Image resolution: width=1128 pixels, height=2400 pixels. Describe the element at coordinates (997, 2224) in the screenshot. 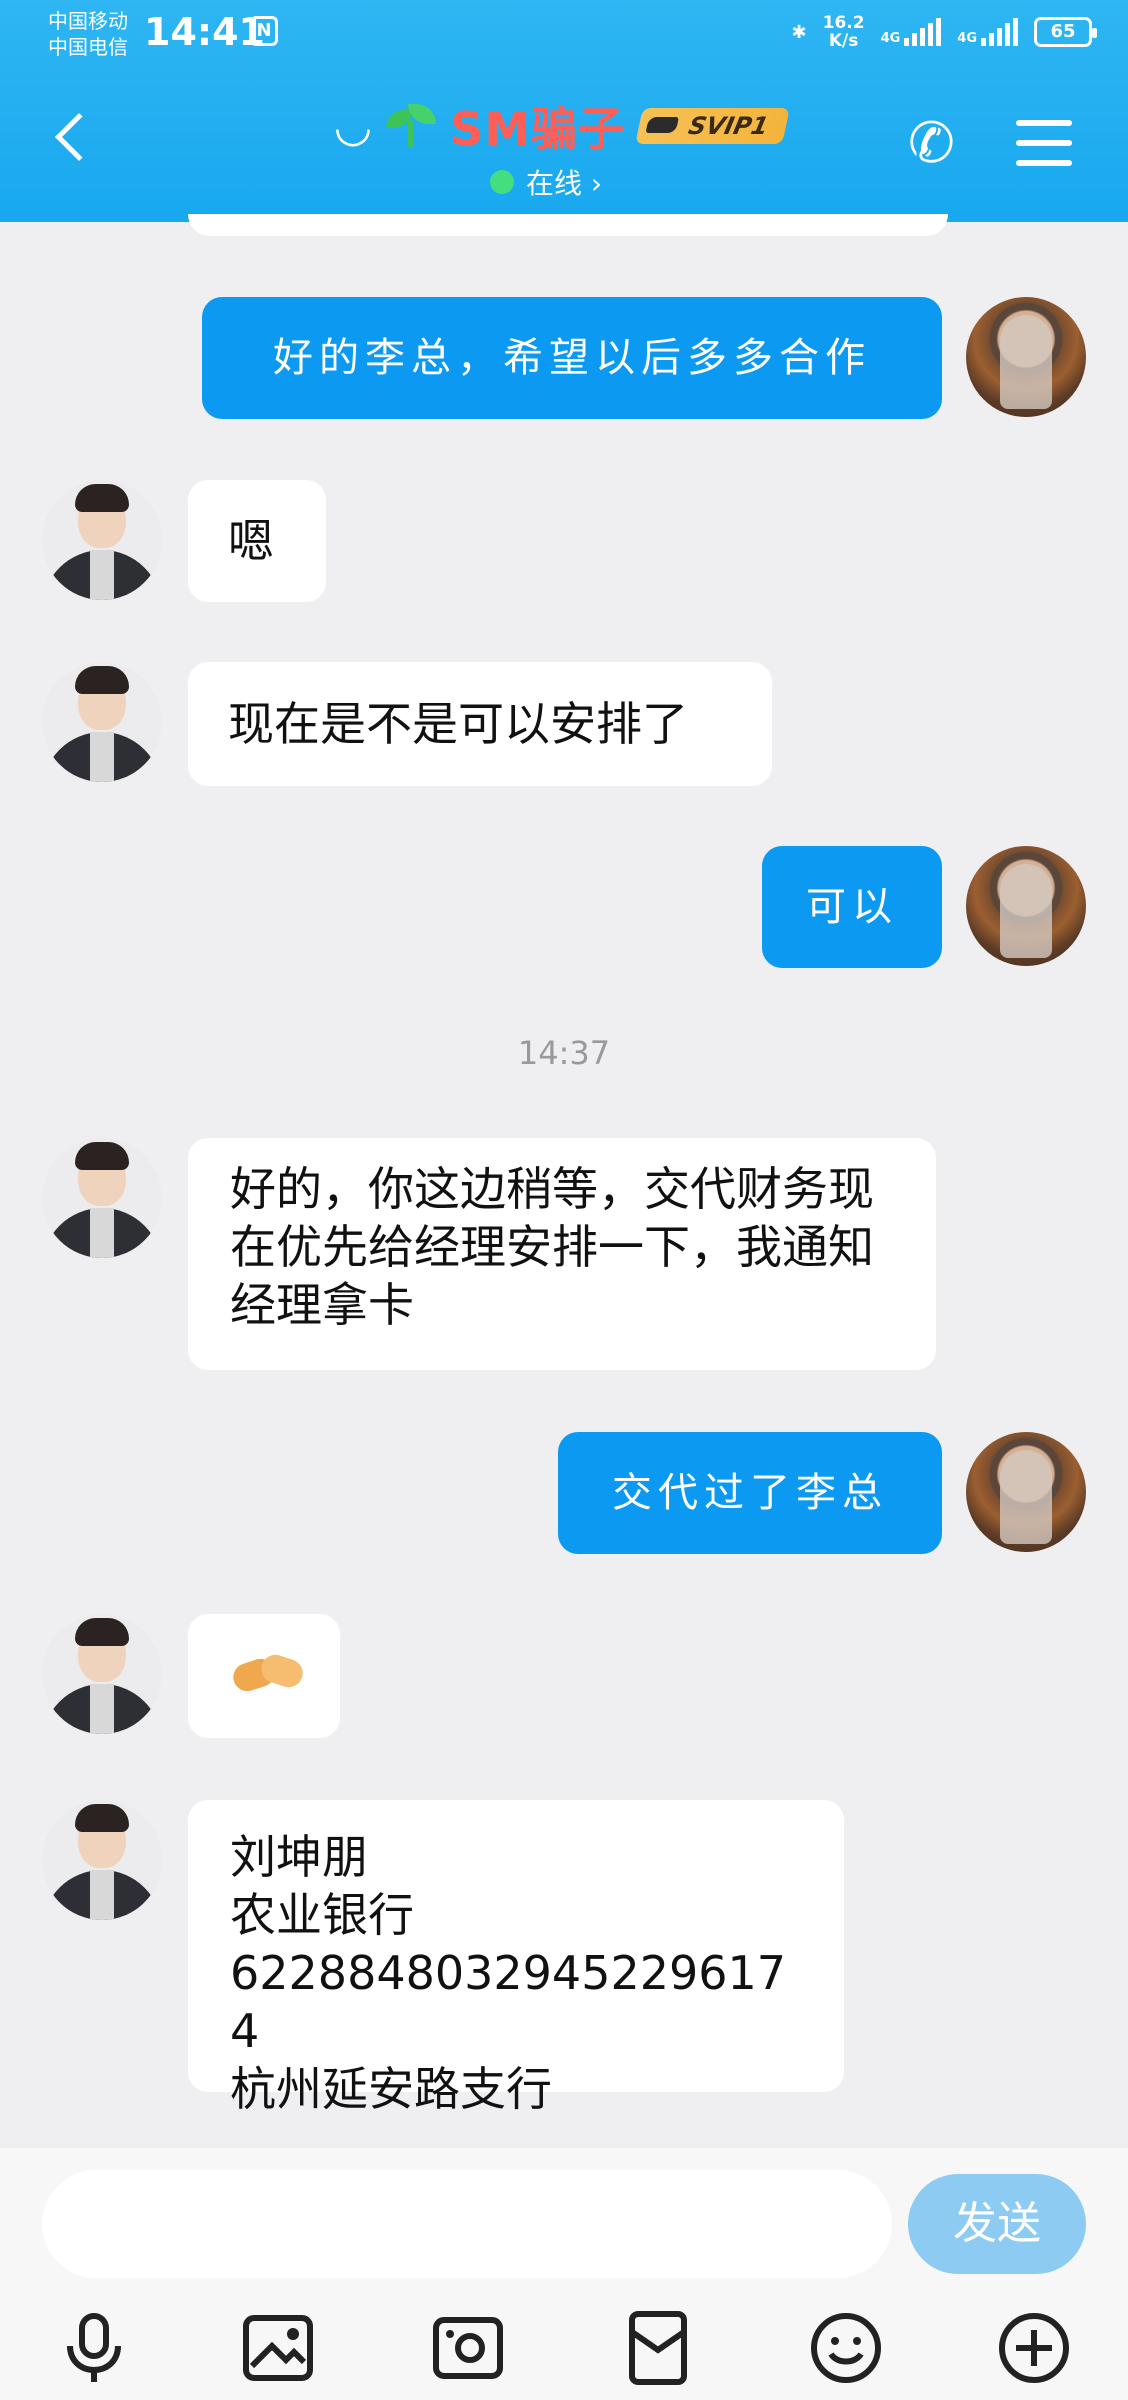

I see `send-button: 发送` at that location.